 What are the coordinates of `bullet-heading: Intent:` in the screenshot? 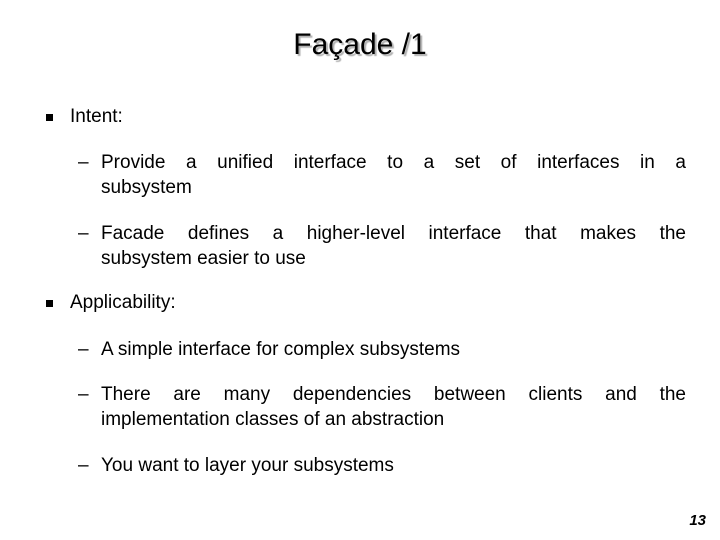 It's located at (96, 116).